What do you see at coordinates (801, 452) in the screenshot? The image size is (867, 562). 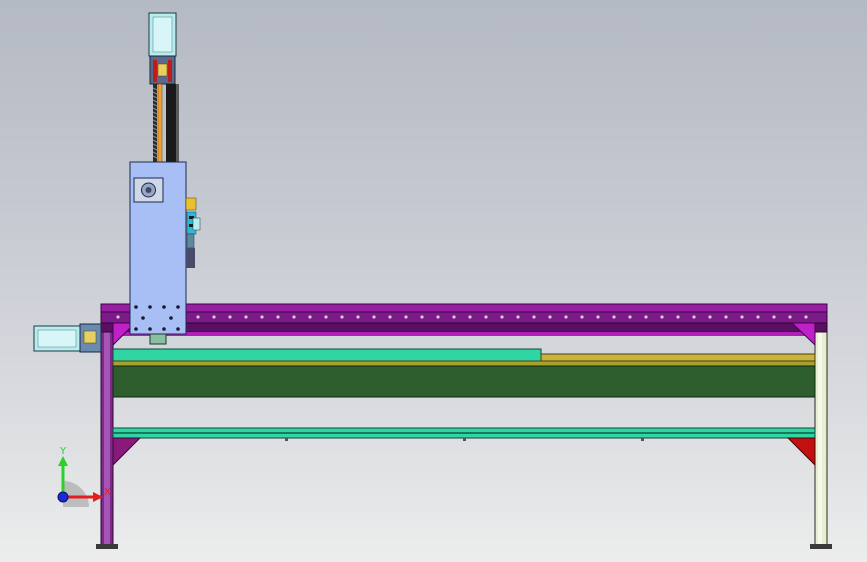 I see `right-lower-bracket` at bounding box center [801, 452].